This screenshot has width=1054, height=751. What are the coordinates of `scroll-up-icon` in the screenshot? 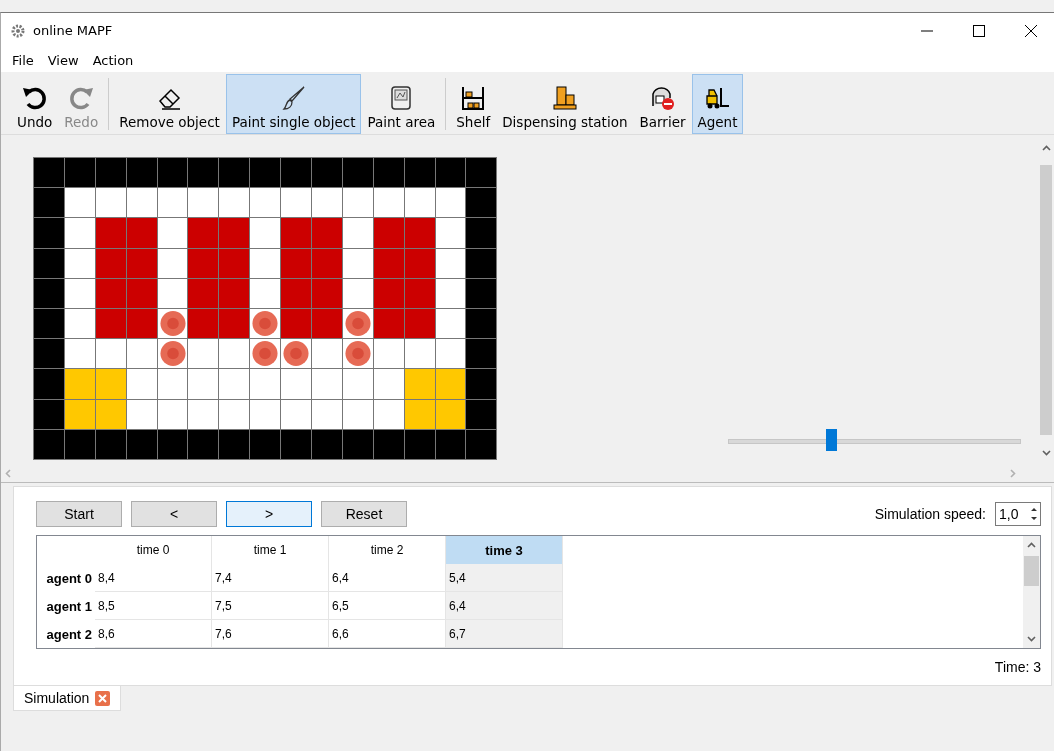 It's located at (1046, 148).